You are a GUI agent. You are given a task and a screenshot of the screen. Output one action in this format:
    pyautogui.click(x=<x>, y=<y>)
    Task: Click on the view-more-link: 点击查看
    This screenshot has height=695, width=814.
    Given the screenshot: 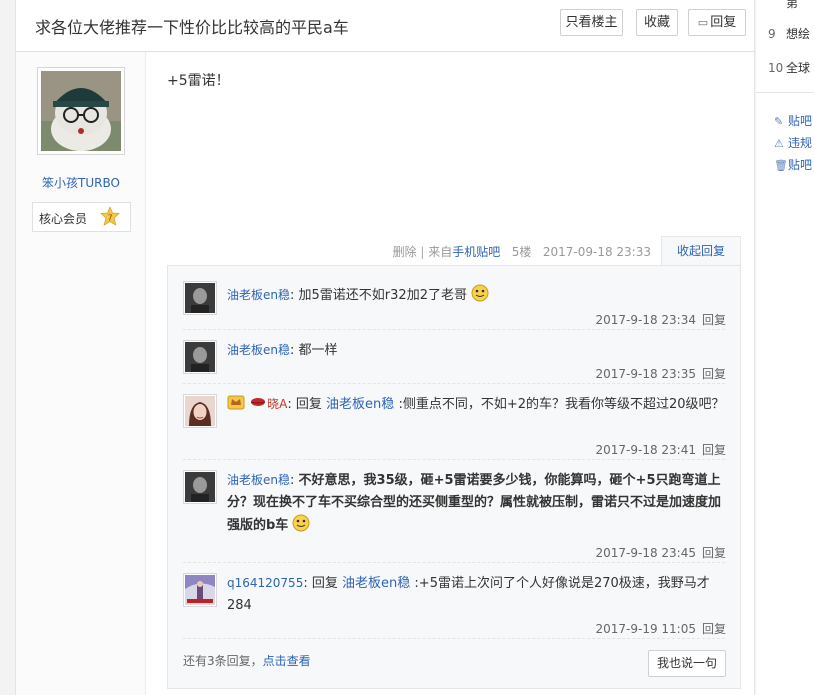 What is the action you would take?
    pyautogui.click(x=287, y=661)
    